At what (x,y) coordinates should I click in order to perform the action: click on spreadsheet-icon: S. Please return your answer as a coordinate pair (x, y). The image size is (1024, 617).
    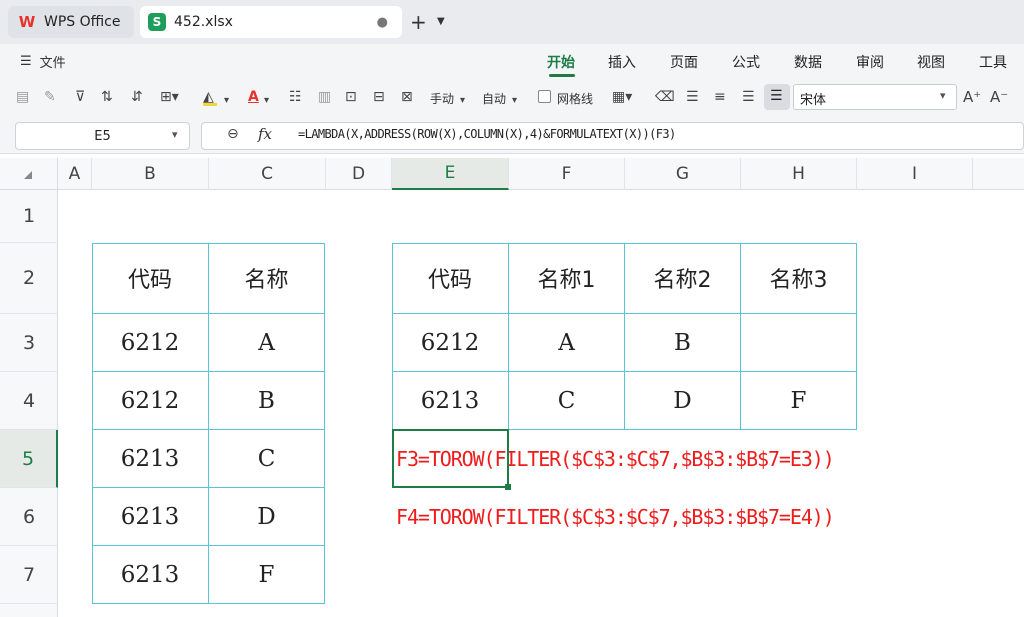
    Looking at the image, I should click on (157, 22).